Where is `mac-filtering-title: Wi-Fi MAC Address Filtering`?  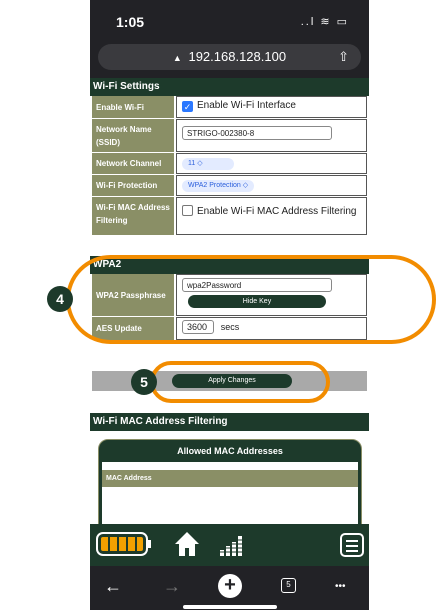 mac-filtering-title: Wi-Fi MAC Address Filtering is located at coordinates (229, 422).